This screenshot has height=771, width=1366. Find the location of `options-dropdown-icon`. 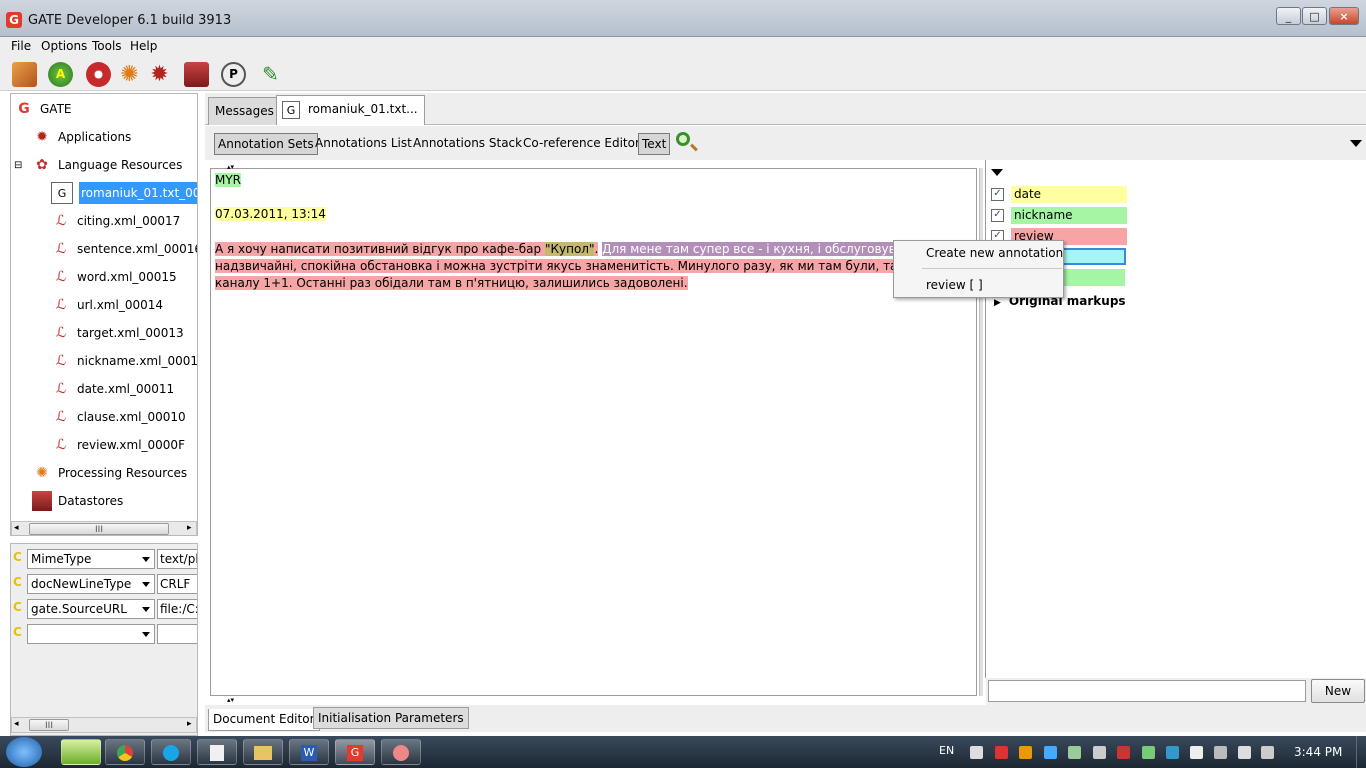

options-dropdown-icon is located at coordinates (1356, 143).